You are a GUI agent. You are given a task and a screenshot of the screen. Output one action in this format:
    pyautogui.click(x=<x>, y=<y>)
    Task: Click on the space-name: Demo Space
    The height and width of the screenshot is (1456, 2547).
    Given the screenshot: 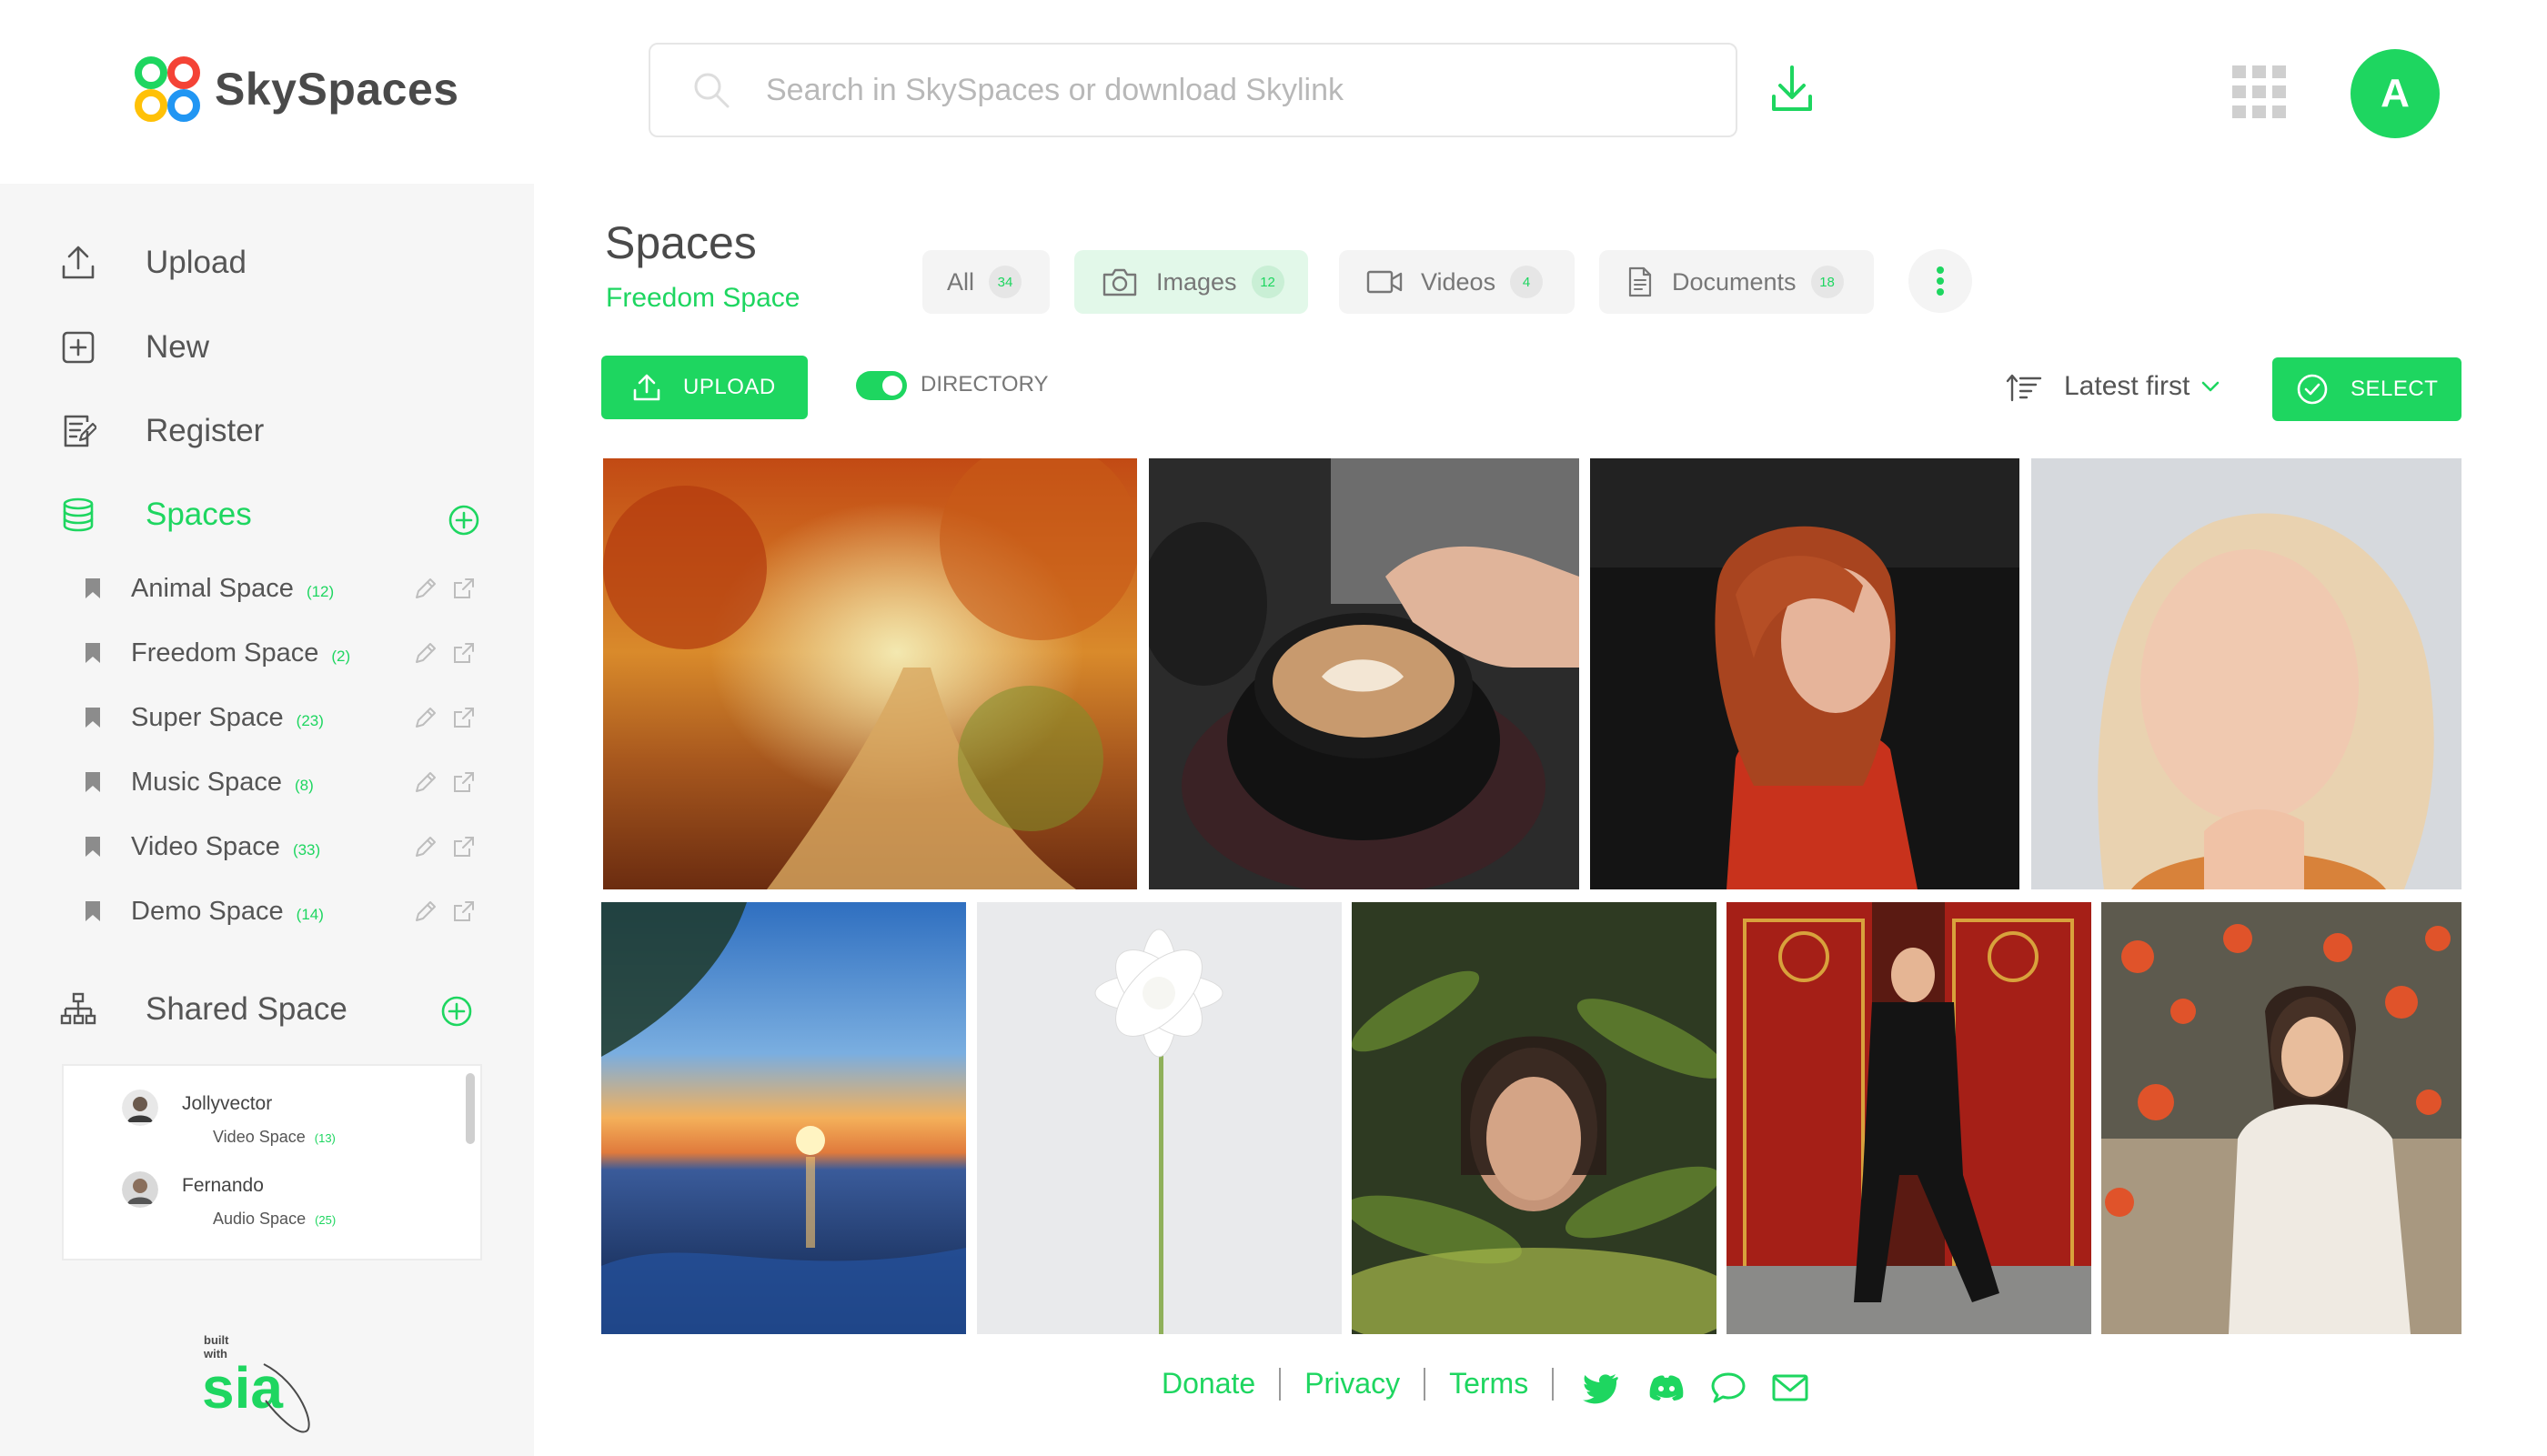 What is the action you would take?
    pyautogui.click(x=207, y=911)
    